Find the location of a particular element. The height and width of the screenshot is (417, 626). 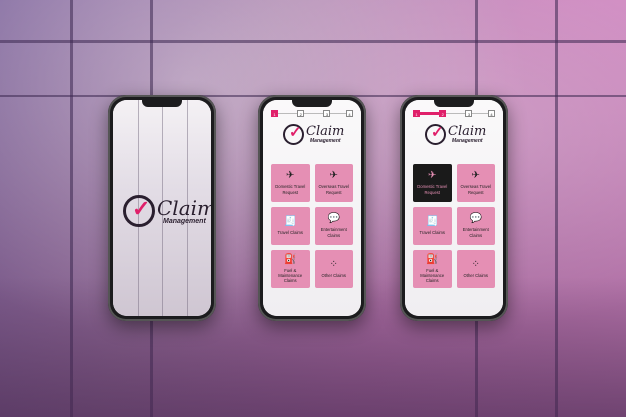

tile-domestic-travel: ✈ Domestic Travel Request is located at coordinates (290, 183).